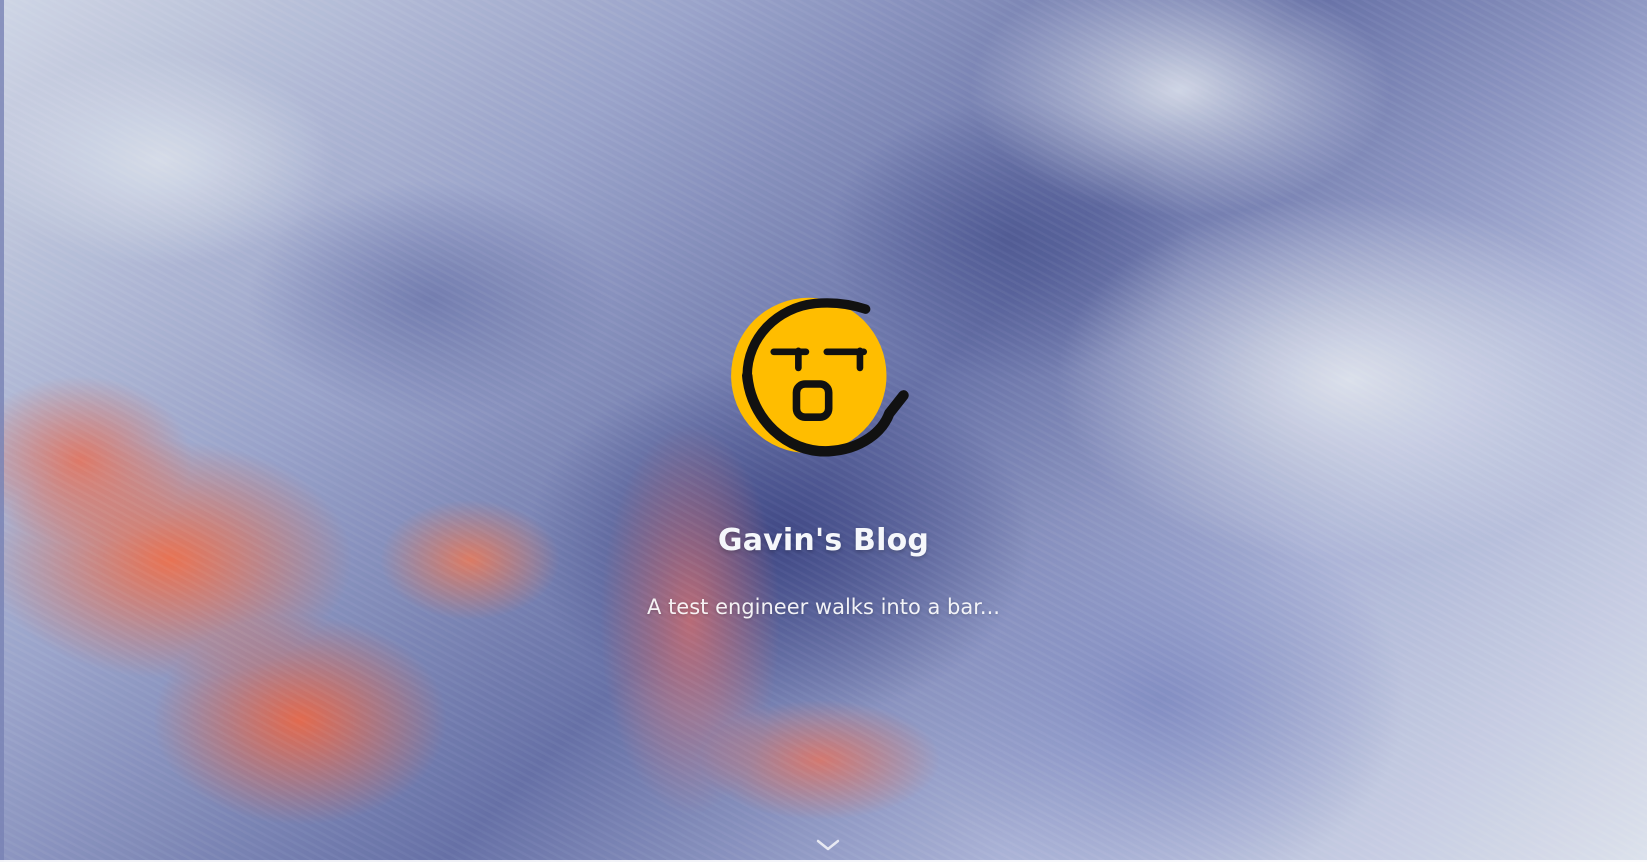 The image size is (1647, 862). What do you see at coordinates (820, 377) in the screenshot?
I see `yellow-face-avatar-icon` at bounding box center [820, 377].